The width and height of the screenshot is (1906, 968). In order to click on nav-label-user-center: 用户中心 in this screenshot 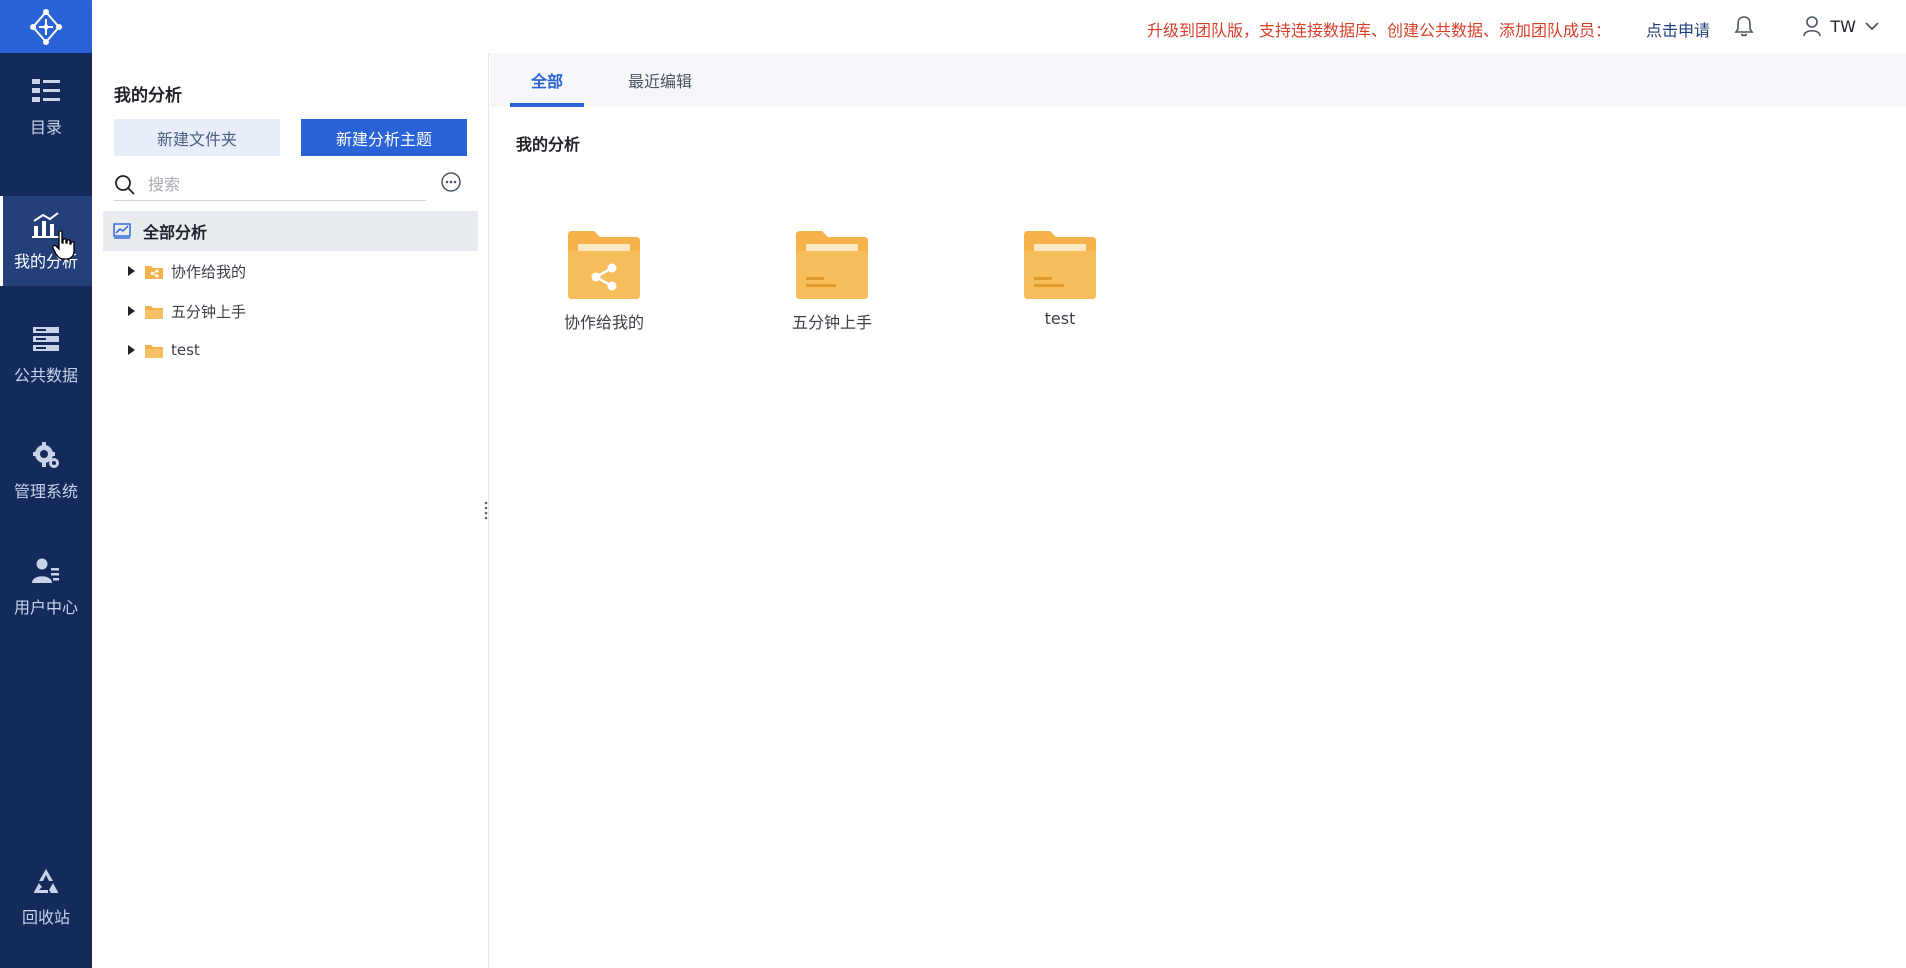, I will do `click(45, 607)`.